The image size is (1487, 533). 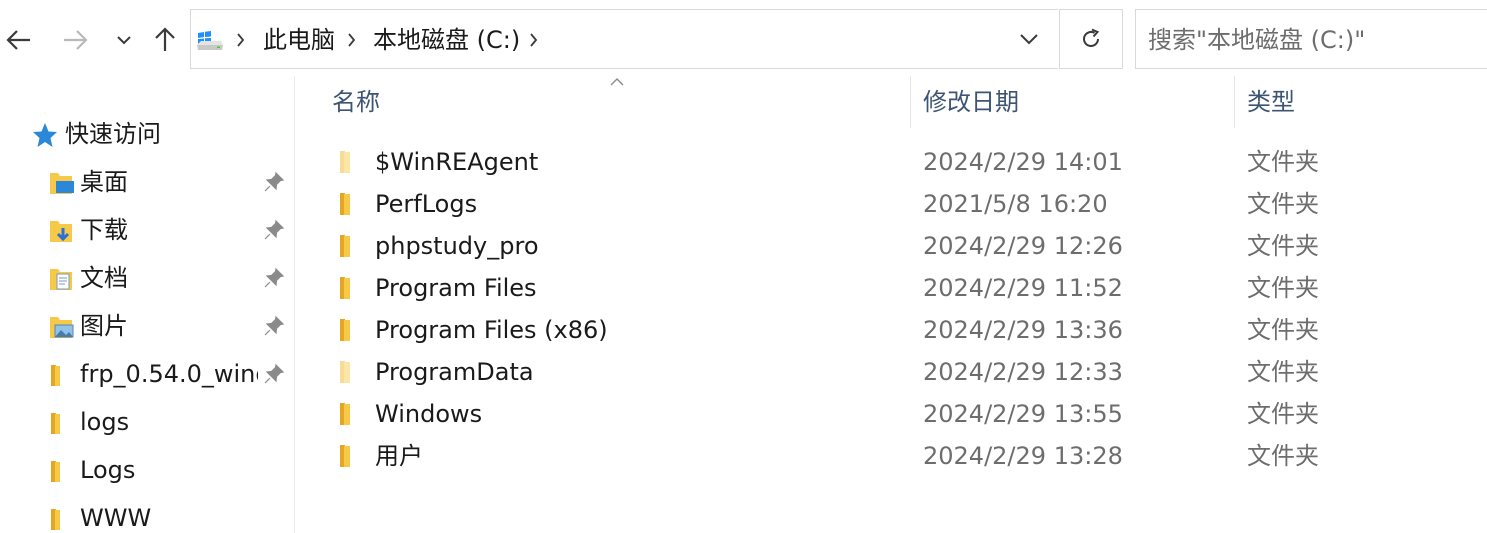 I want to click on column-header-type: 类型, so click(x=1271, y=102).